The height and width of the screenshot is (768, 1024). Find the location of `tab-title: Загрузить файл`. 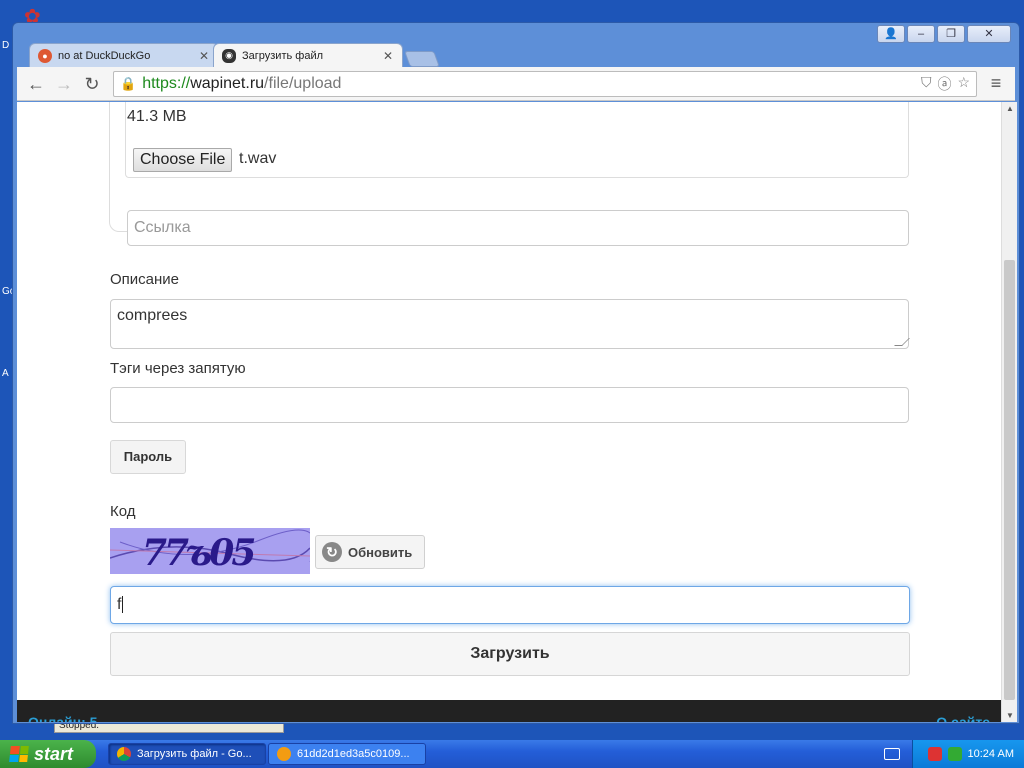

tab-title: Загрузить файл is located at coordinates (283, 55).